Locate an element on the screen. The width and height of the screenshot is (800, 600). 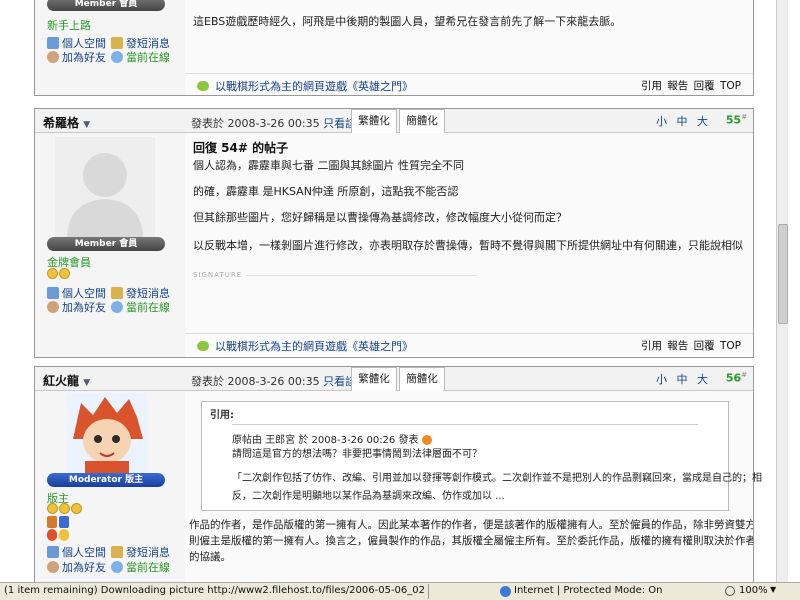
personal-space-link: 個人空間 is located at coordinates (76, 552).